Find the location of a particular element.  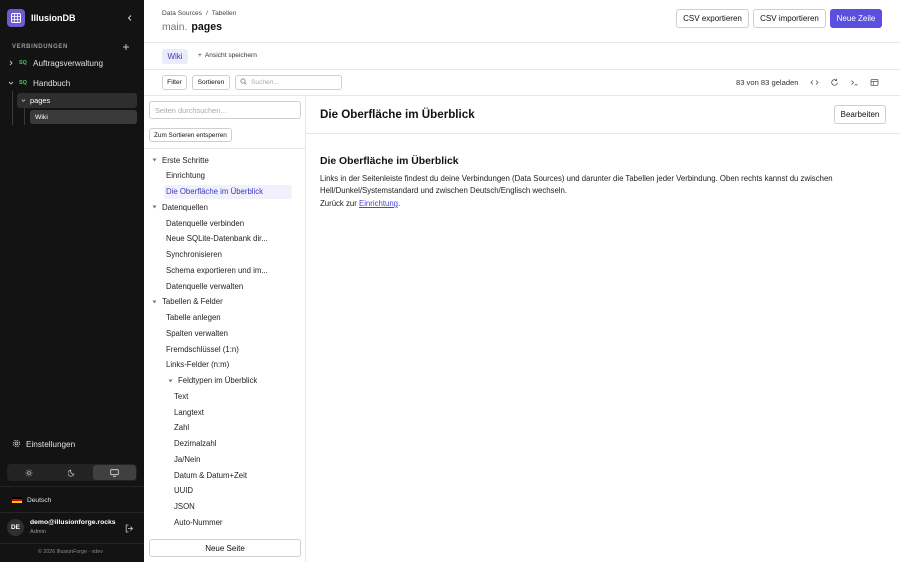

theme-switch is located at coordinates (72, 472).